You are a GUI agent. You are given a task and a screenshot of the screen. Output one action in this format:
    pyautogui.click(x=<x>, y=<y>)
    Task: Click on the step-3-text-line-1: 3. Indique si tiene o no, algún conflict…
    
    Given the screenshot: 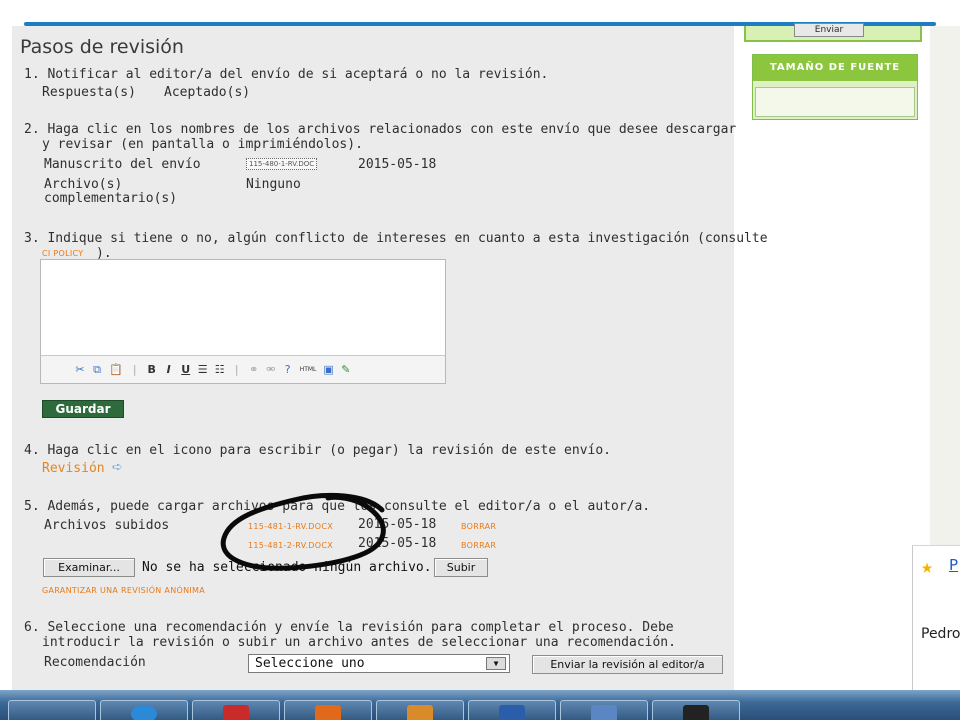 What is the action you would take?
    pyautogui.click(x=396, y=238)
    